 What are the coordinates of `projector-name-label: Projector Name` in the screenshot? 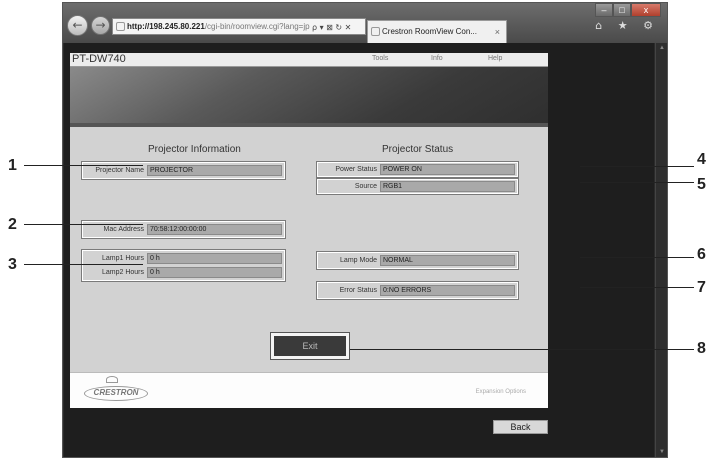 It's located at (119, 170).